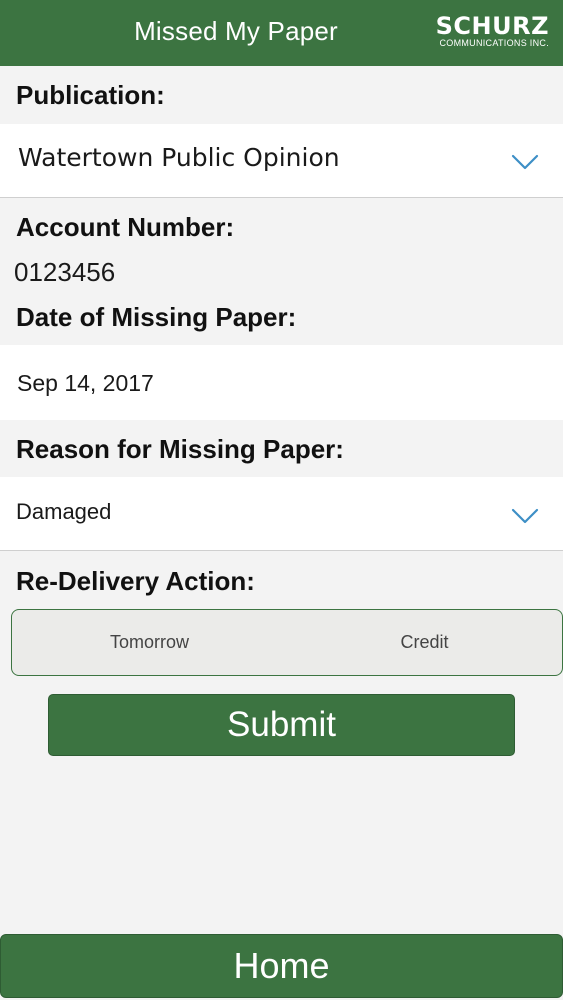 This screenshot has width=563, height=1000. I want to click on publication-label: Publication:, so click(90, 95).